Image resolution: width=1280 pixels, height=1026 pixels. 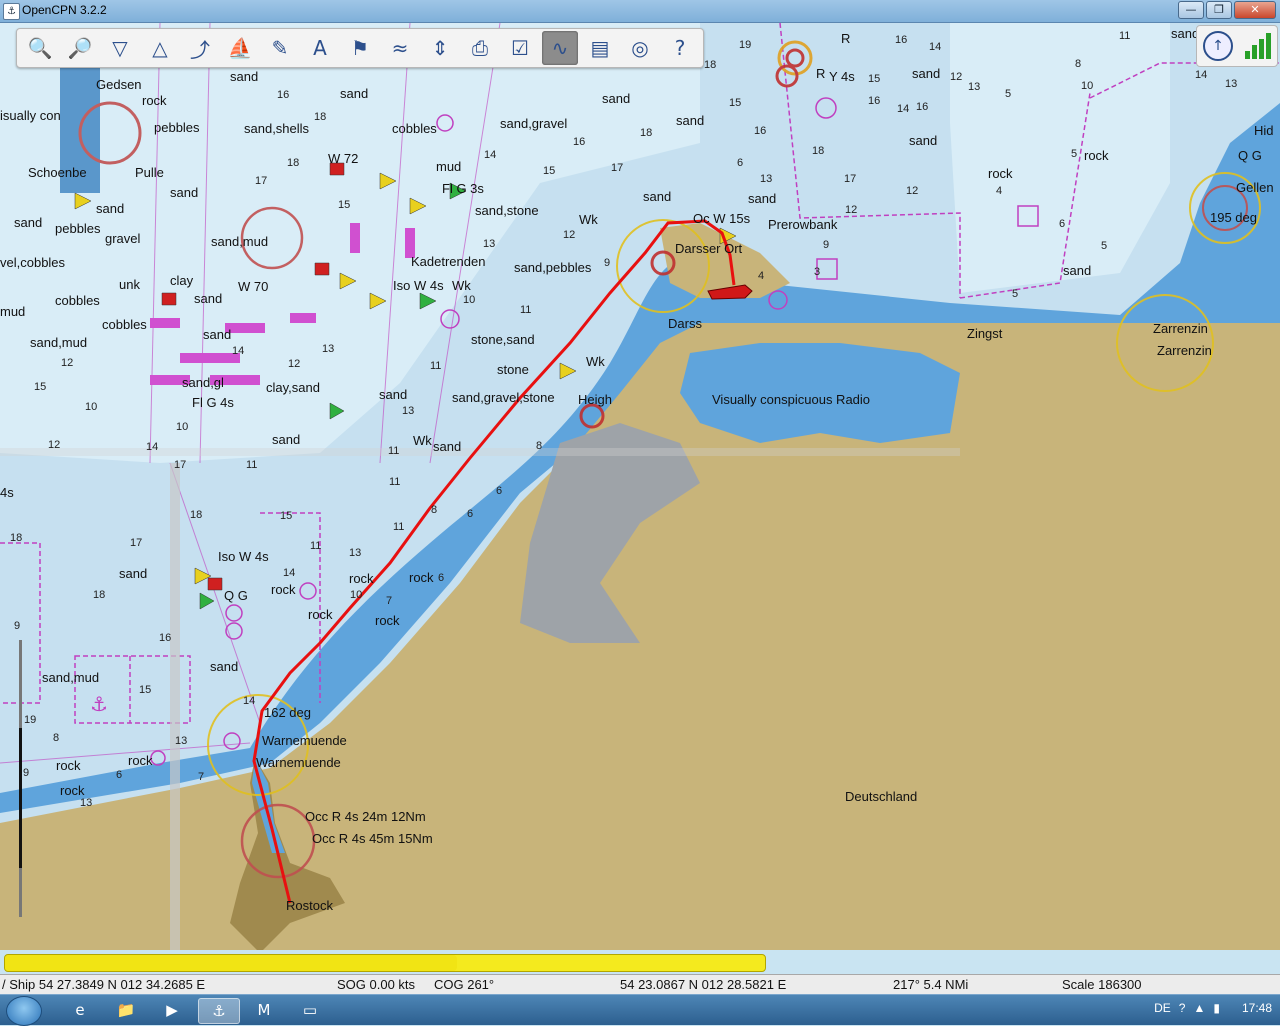 I want to click on tide-icon: ≈, so click(x=400, y=48).